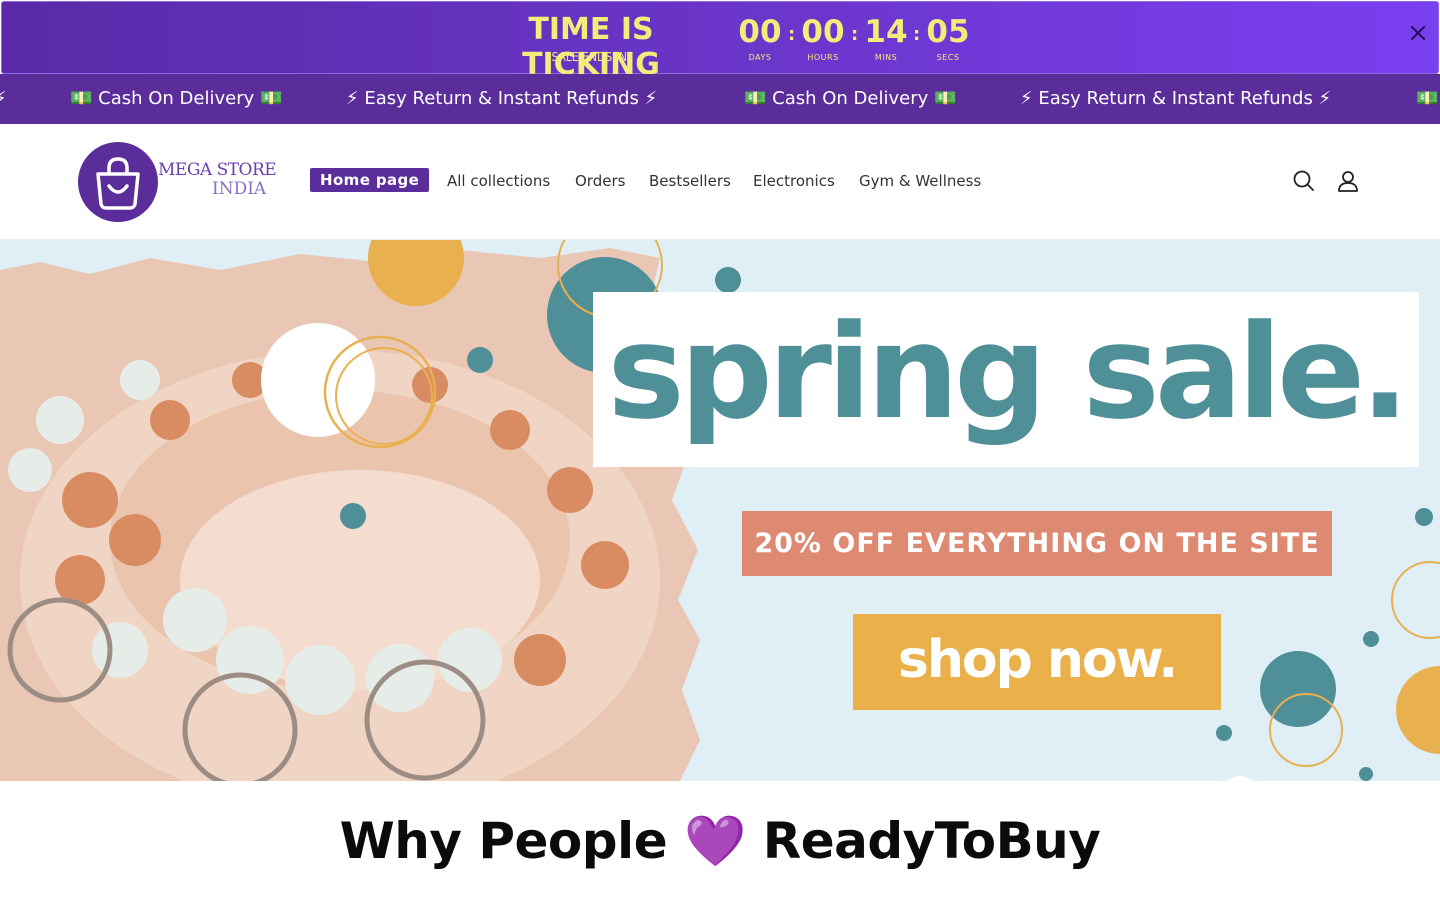 Image resolution: width=1440 pixels, height=900 pixels. What do you see at coordinates (239, 189) in the screenshot?
I see `logo-subtext: INDIA` at bounding box center [239, 189].